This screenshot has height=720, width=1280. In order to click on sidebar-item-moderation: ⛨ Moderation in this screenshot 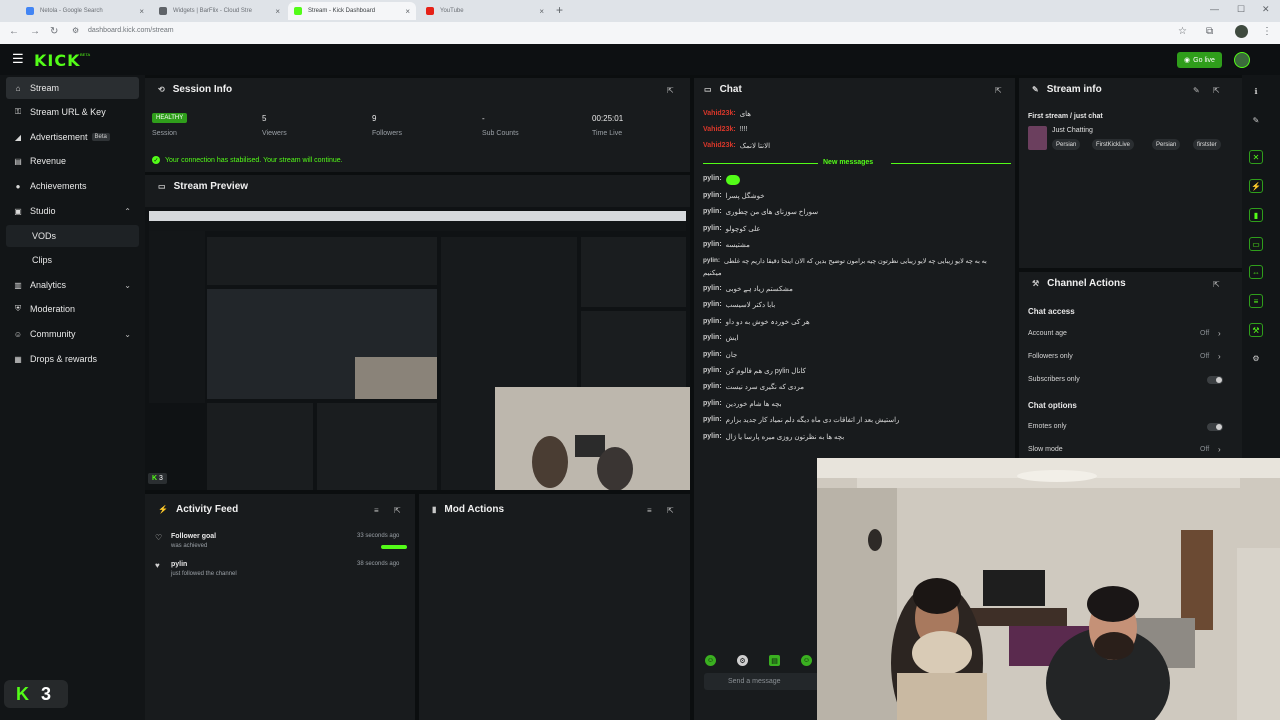, I will do `click(72, 309)`.